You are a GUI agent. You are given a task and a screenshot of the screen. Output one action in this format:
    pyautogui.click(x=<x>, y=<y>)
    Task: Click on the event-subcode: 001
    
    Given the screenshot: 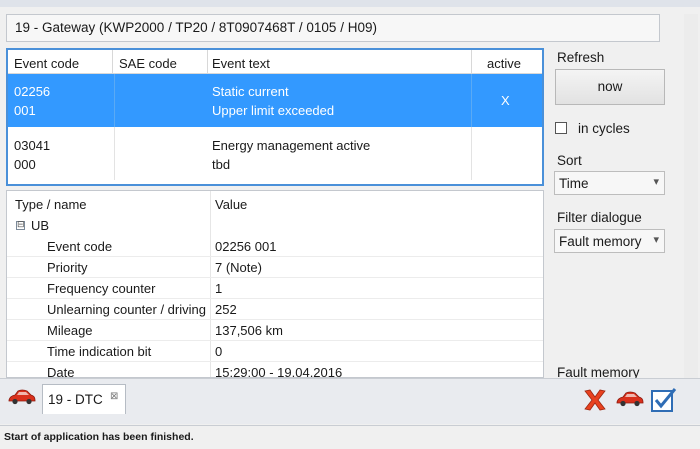 What is the action you would take?
    pyautogui.click(x=25, y=110)
    